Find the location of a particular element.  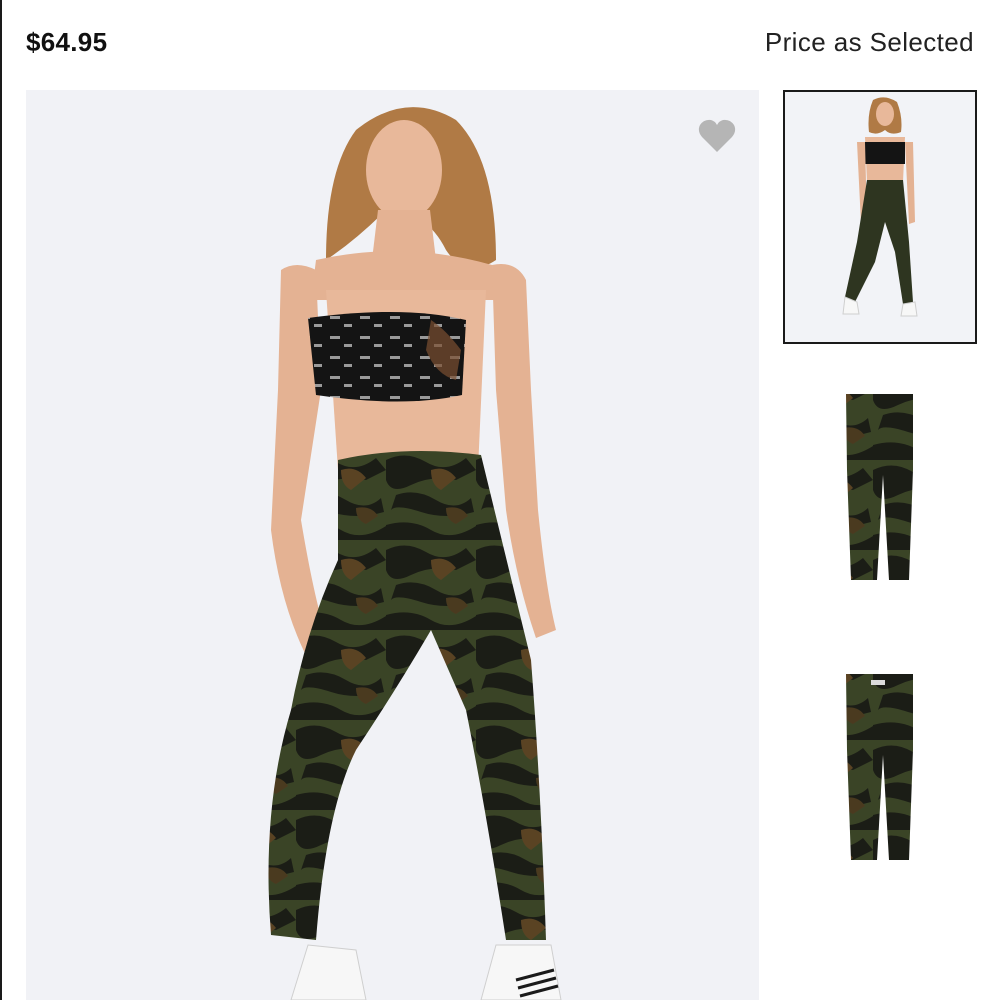

thumbnail-model-full-outfit is located at coordinates (880, 217).